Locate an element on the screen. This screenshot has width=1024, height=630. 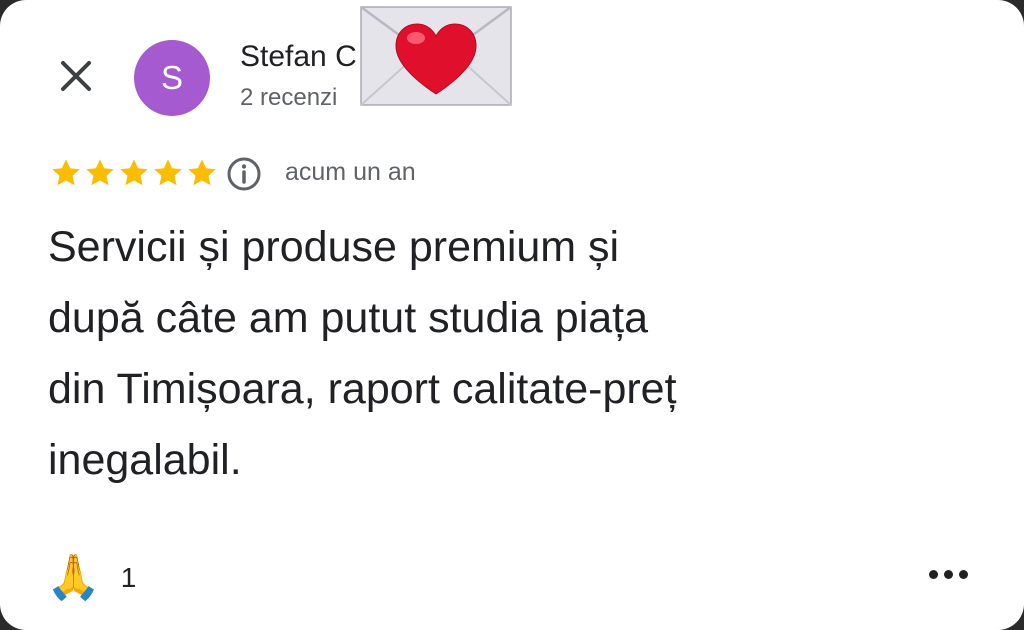
star-rating is located at coordinates (134, 174).